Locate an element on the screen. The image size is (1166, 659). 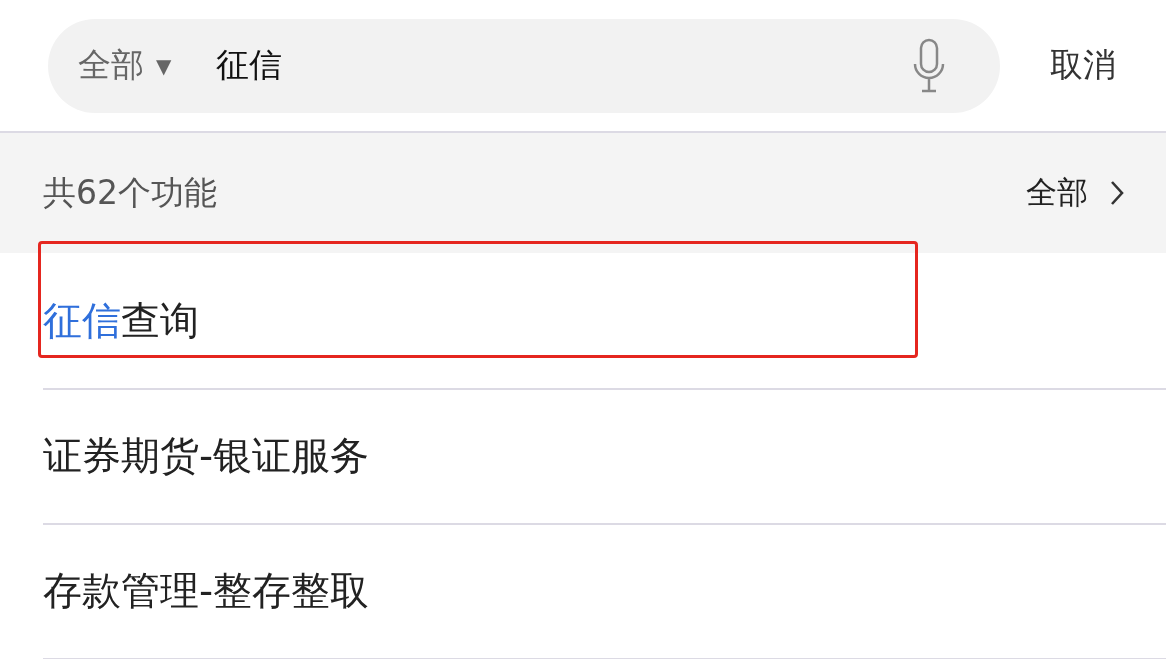
scope-dropdown: 全部 is located at coordinates (111, 65).